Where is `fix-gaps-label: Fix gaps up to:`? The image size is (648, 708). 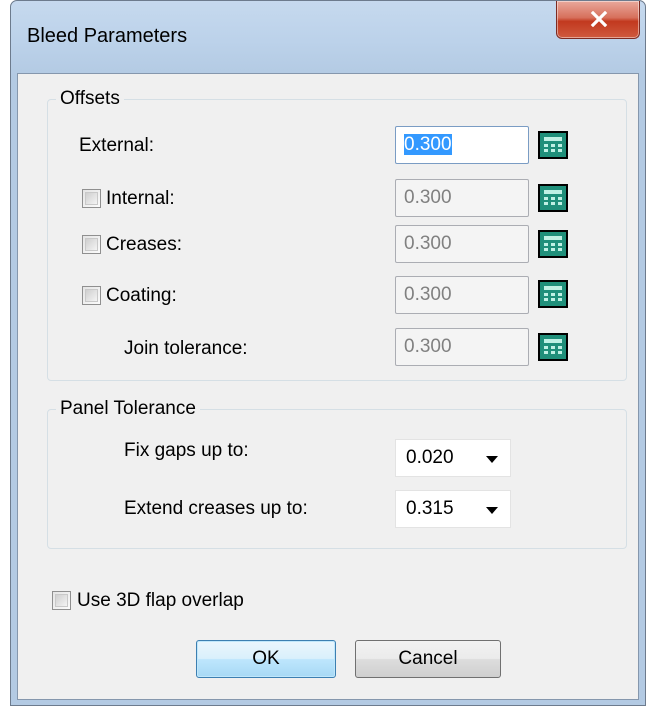
fix-gaps-label: Fix gaps up to: is located at coordinates (186, 450).